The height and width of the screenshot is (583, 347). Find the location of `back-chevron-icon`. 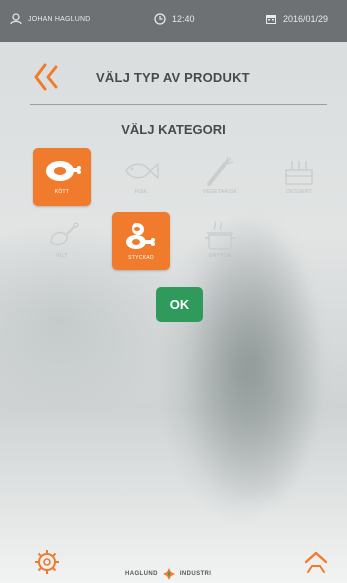

back-chevron-icon is located at coordinates (46, 77).